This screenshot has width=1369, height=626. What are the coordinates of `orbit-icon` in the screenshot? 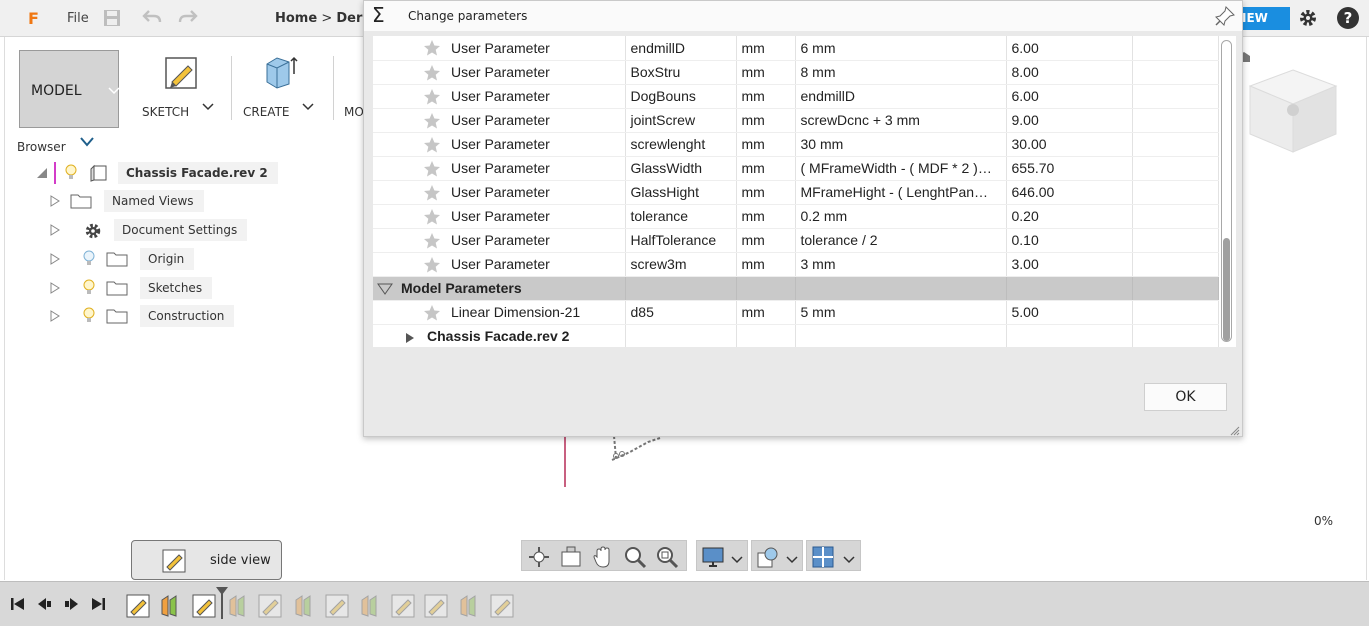 It's located at (539, 557).